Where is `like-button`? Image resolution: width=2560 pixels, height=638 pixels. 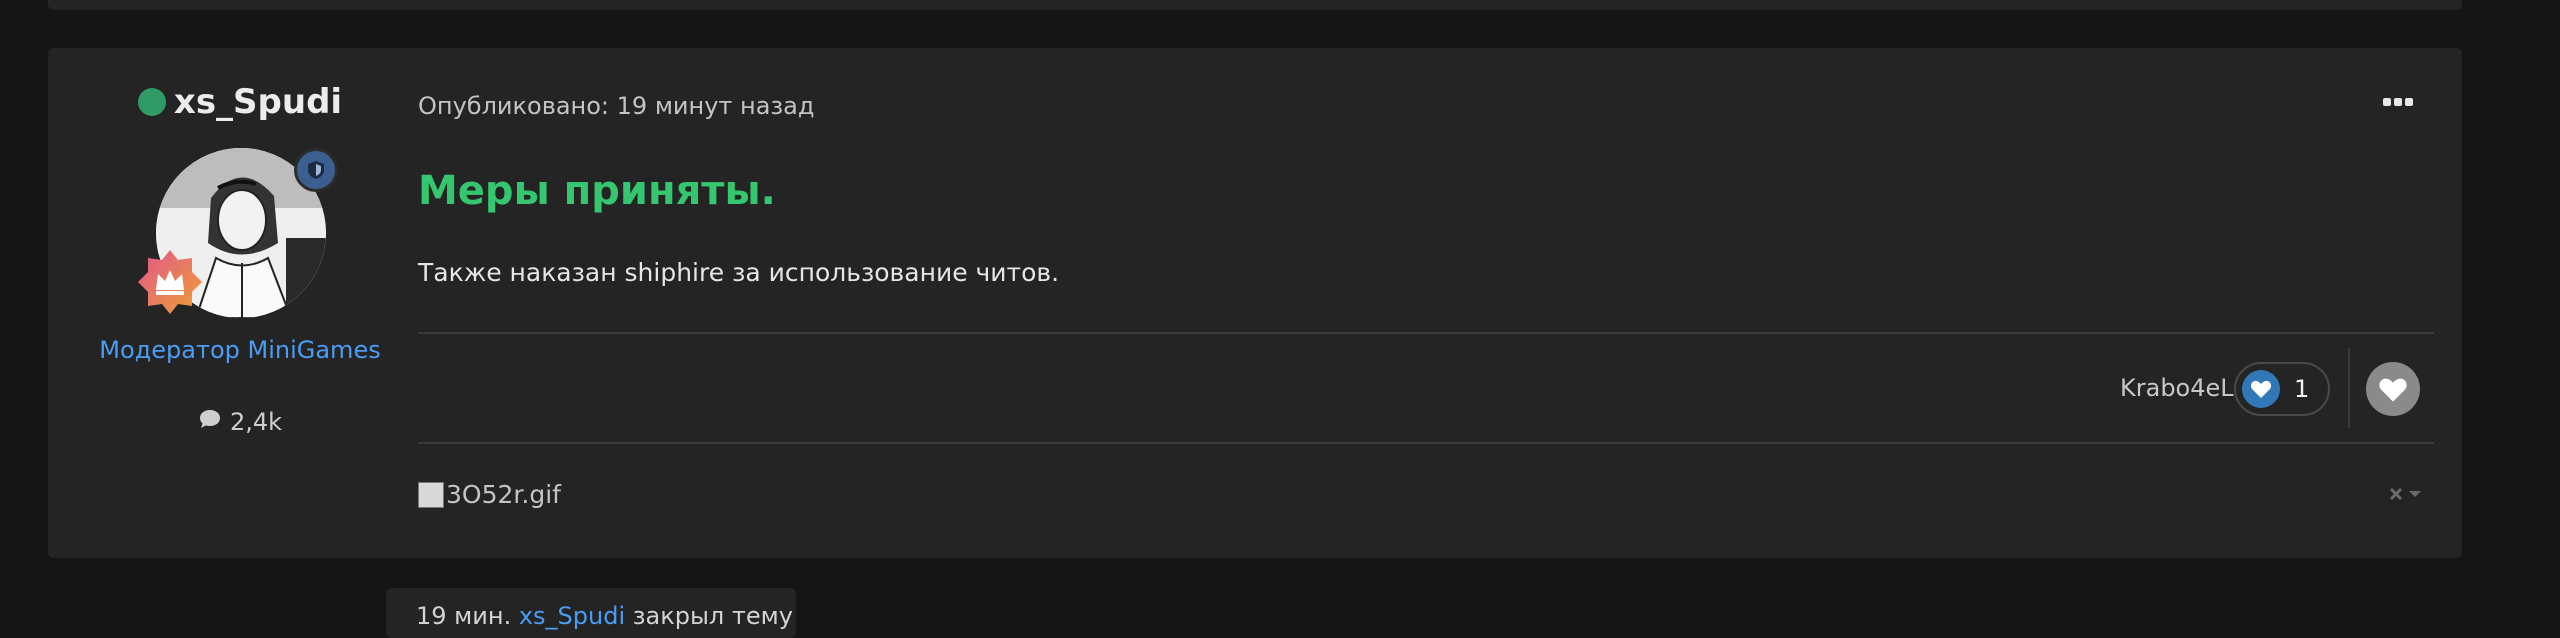 like-button is located at coordinates (2393, 389).